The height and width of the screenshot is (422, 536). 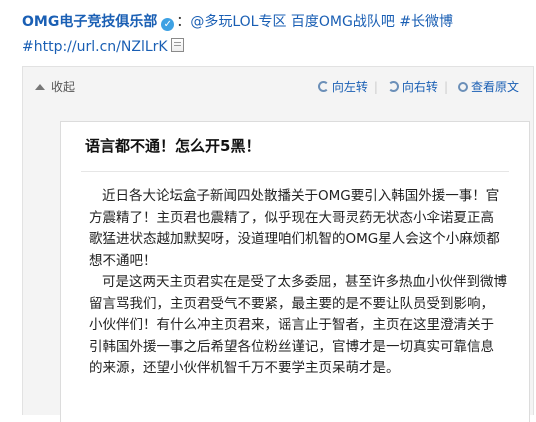 I want to click on rotate-right-button: 向右转, so click(x=412, y=87).